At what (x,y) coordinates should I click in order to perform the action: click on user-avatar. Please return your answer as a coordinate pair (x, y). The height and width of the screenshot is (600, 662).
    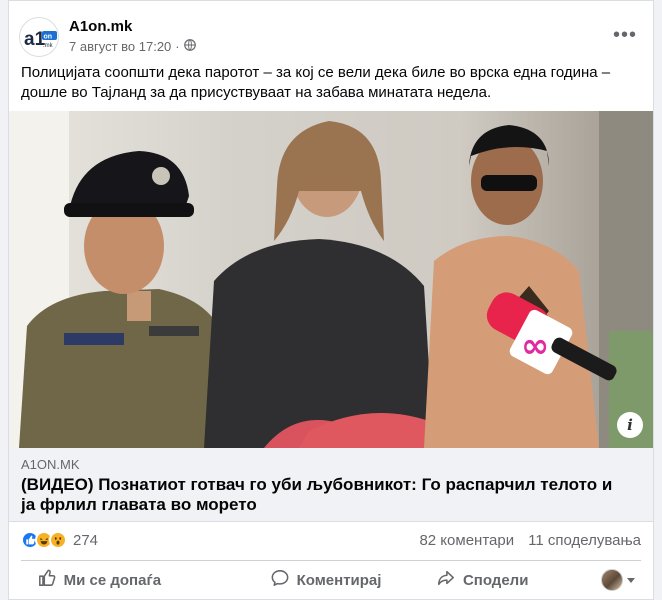
    Looking at the image, I should click on (612, 580).